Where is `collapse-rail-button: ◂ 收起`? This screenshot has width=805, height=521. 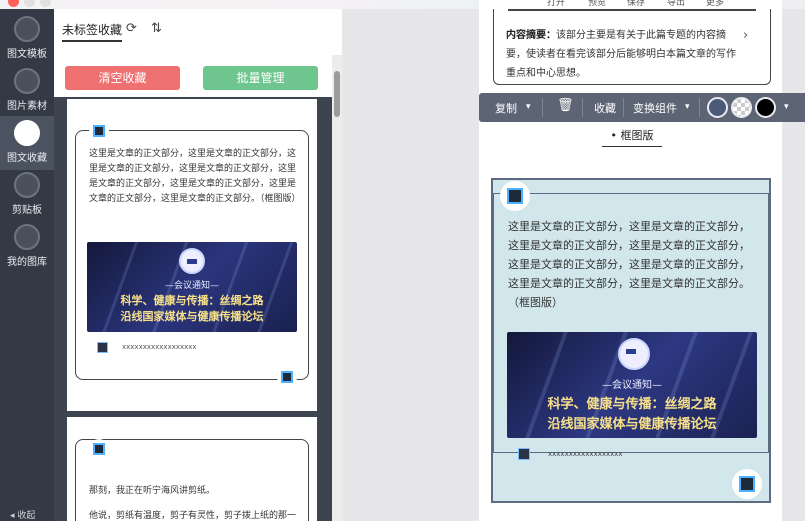 collapse-rail-button: ◂ 收起 is located at coordinates (22, 514).